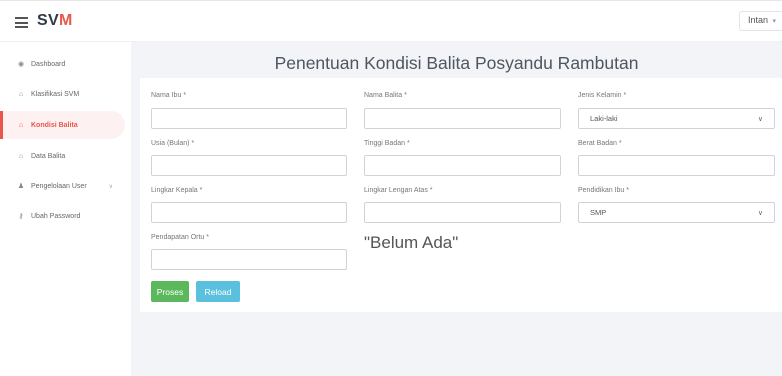 This screenshot has width=782, height=376. What do you see at coordinates (676, 212) in the screenshot?
I see `pendidikan-ibu-select: SMP ∨` at bounding box center [676, 212].